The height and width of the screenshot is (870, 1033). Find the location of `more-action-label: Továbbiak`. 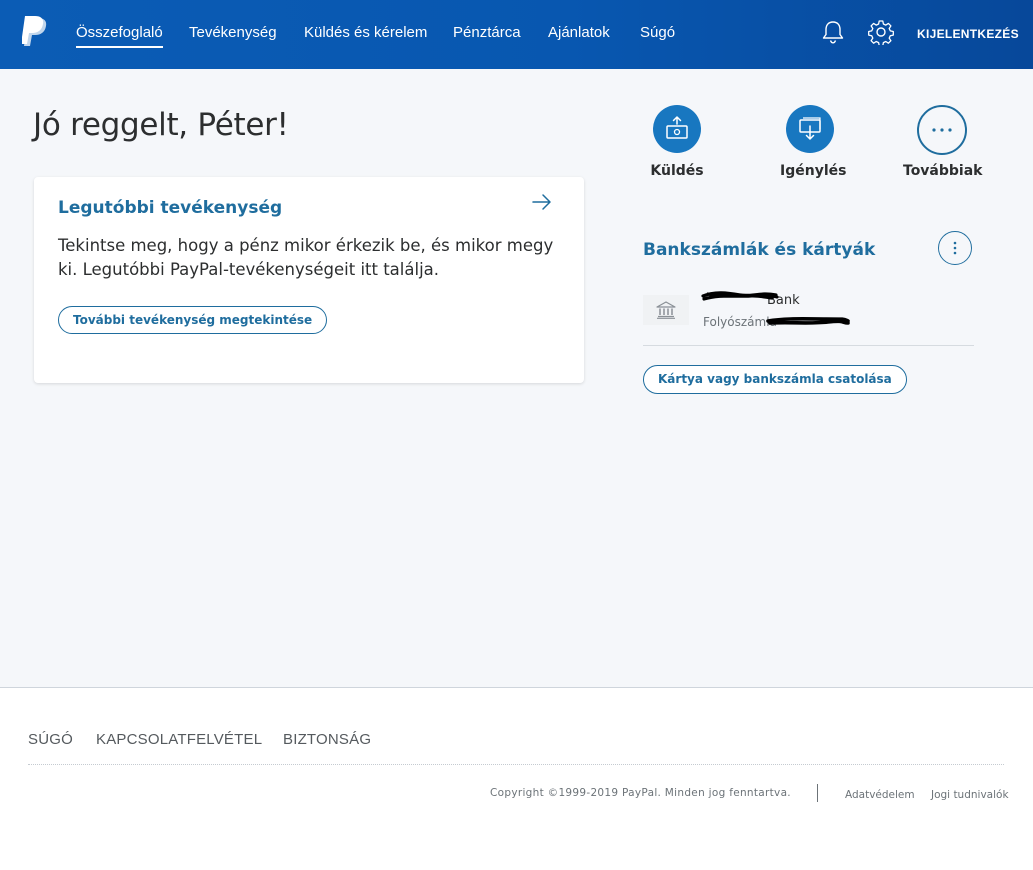

more-action-label: Továbbiak is located at coordinates (943, 171).